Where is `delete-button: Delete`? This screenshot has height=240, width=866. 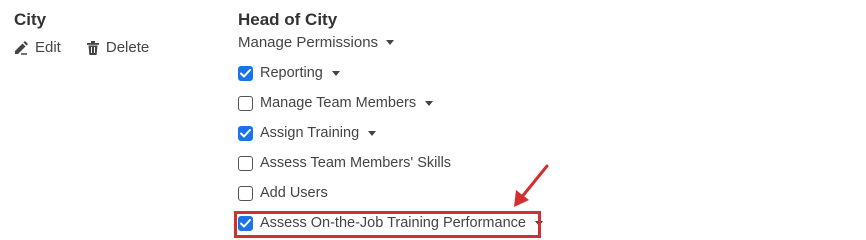 delete-button: Delete is located at coordinates (118, 47).